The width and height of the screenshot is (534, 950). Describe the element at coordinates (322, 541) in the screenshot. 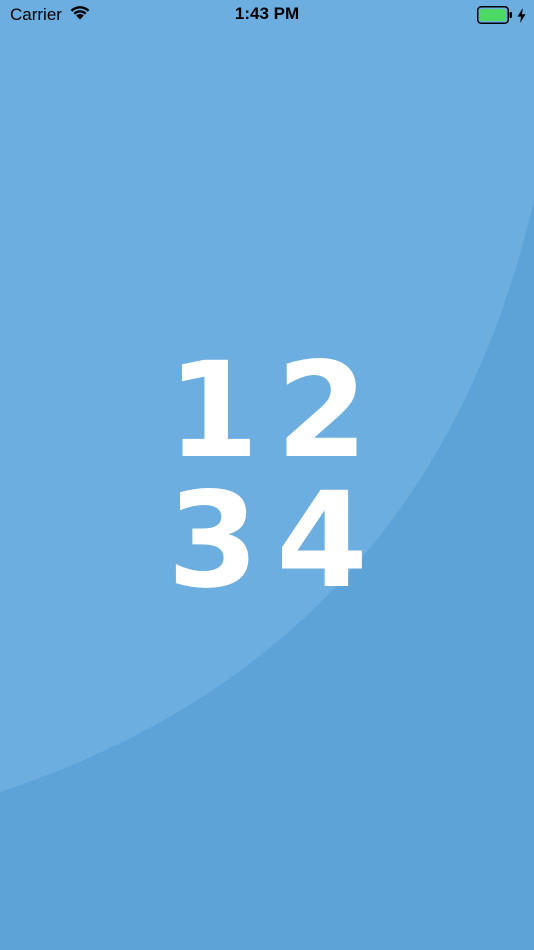

I see `logo-digit-4: 4` at that location.